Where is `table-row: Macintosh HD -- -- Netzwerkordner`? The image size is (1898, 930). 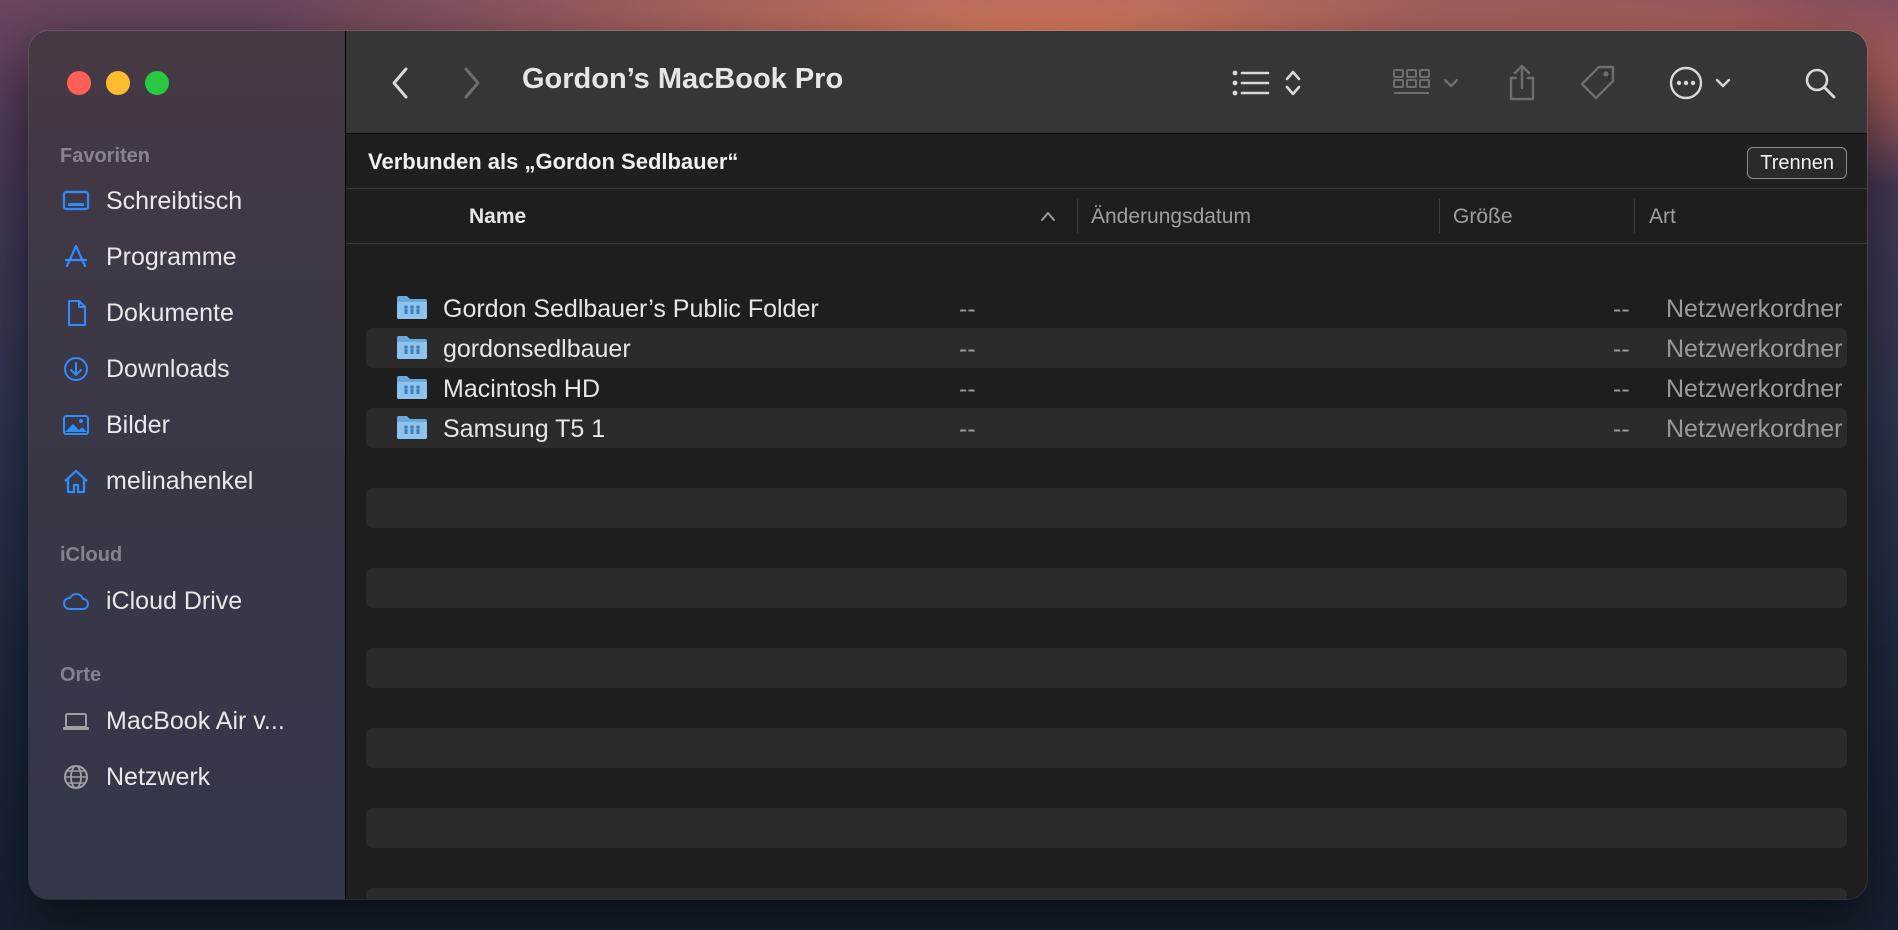 table-row: Macintosh HD -- -- Netzwerkordner is located at coordinates (1106, 388).